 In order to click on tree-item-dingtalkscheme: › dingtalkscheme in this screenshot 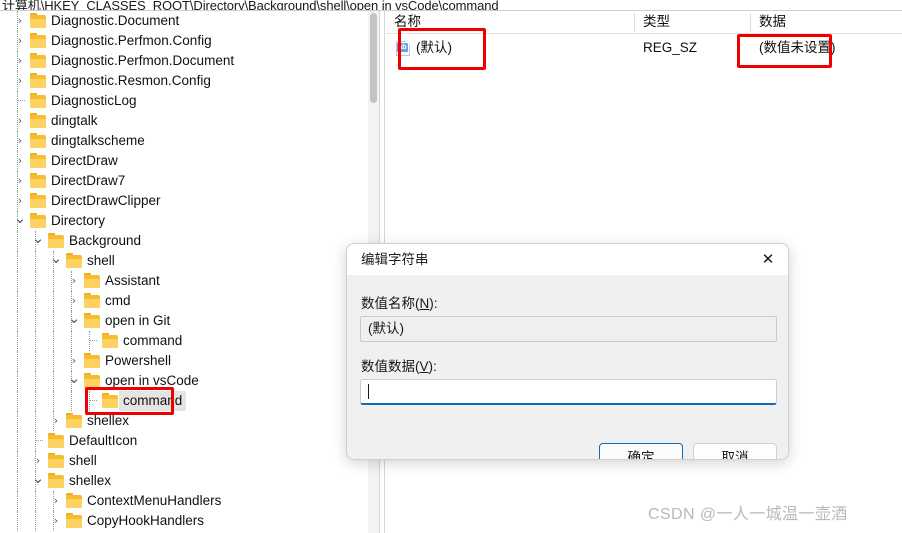, I will do `click(184, 141)`.